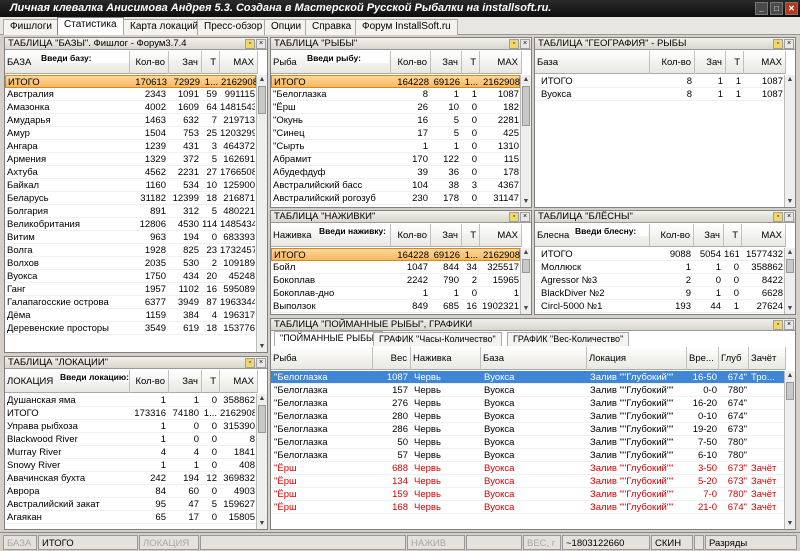 This screenshot has height=551, width=800. What do you see at coordinates (130, 478) in the screenshot?
I see `table-row: Авачинская бухта 242 194 12 369832` at bounding box center [130, 478].